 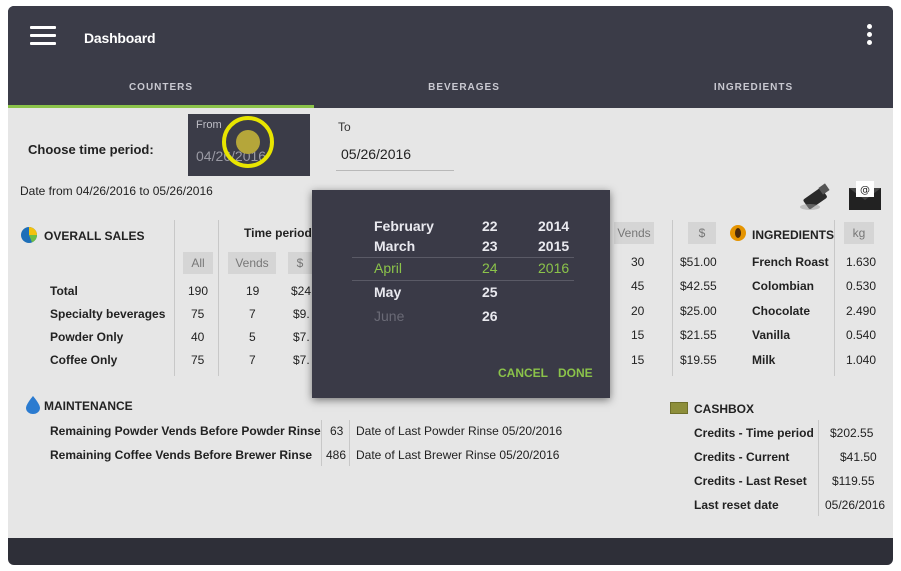 What do you see at coordinates (198, 337) in the screenshot?
I see `sales-all-value: 40` at bounding box center [198, 337].